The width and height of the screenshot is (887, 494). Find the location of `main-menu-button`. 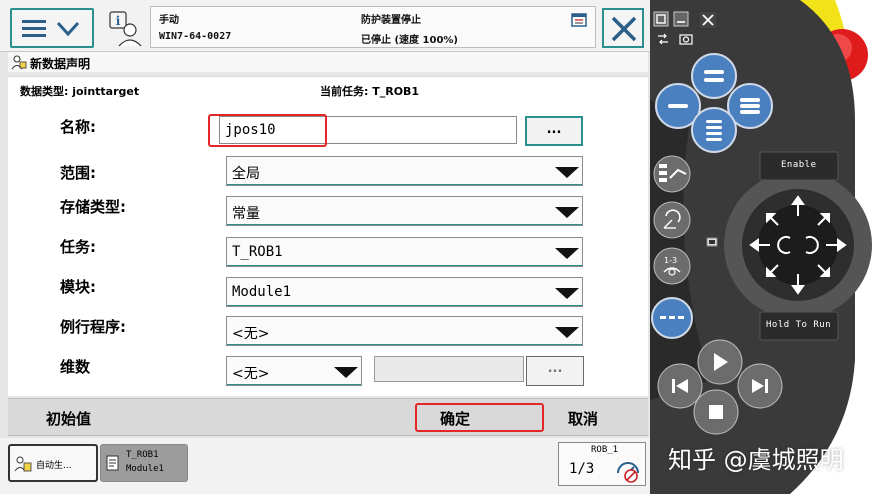

main-menu-button is located at coordinates (52, 28).